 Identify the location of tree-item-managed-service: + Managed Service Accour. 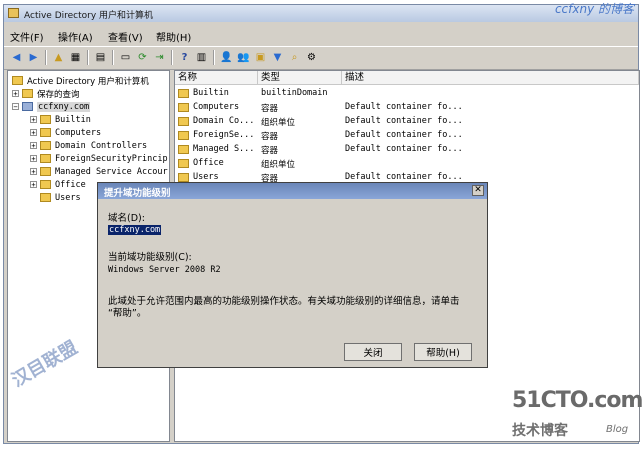
(99, 171).